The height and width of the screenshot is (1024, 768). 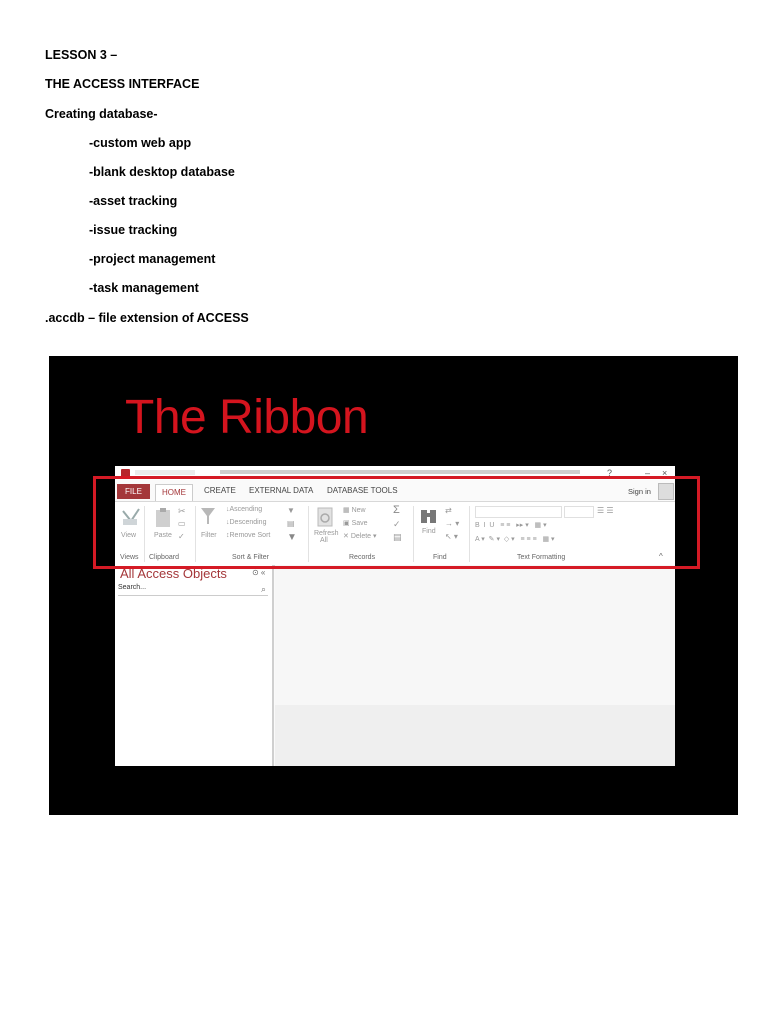 What do you see at coordinates (165, 472) in the screenshot?
I see `quick-access-toolbar` at bounding box center [165, 472].